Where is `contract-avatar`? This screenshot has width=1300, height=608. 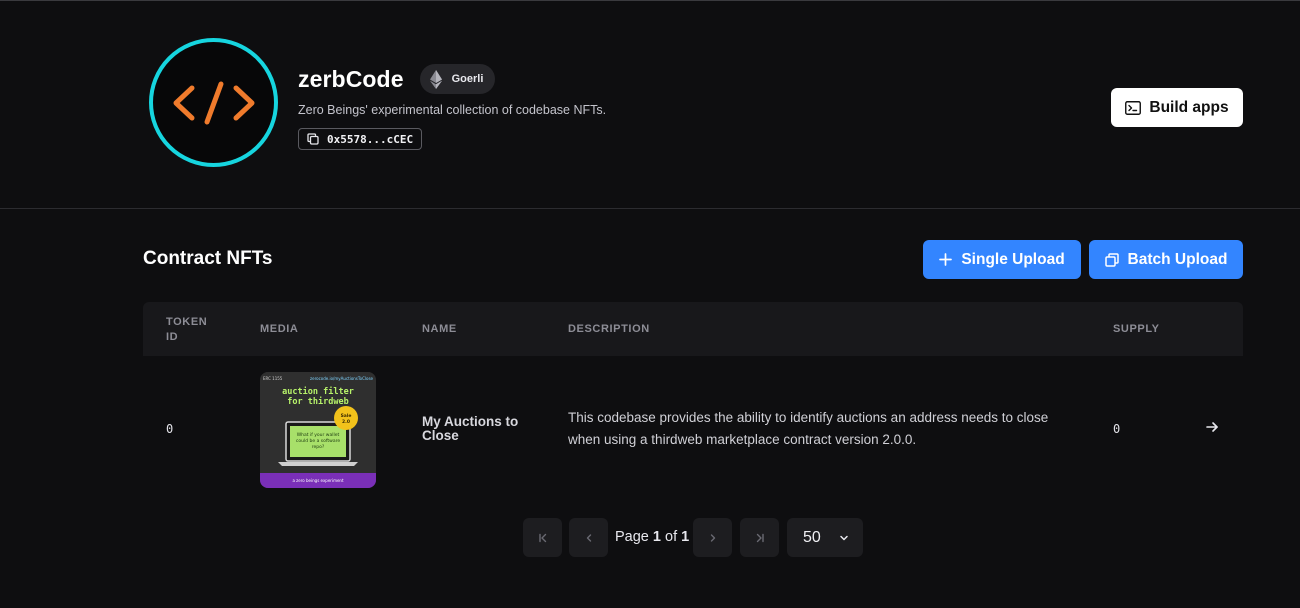
contract-avatar is located at coordinates (213, 102).